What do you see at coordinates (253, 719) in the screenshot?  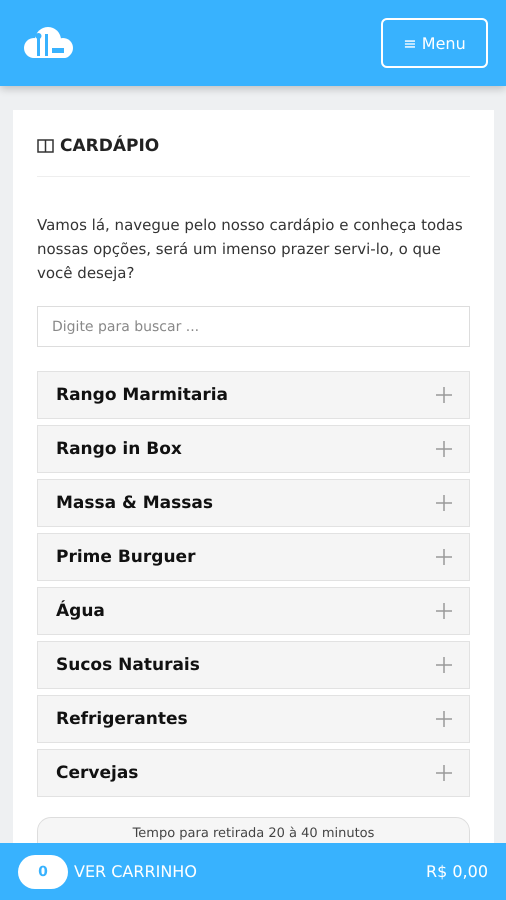 I see `category-item: Refrigerantes` at bounding box center [253, 719].